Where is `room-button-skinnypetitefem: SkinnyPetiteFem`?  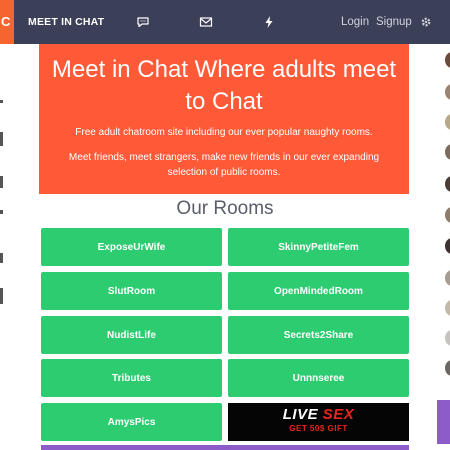
room-button-skinnypetitefem: SkinnyPetiteFem is located at coordinates (318, 247).